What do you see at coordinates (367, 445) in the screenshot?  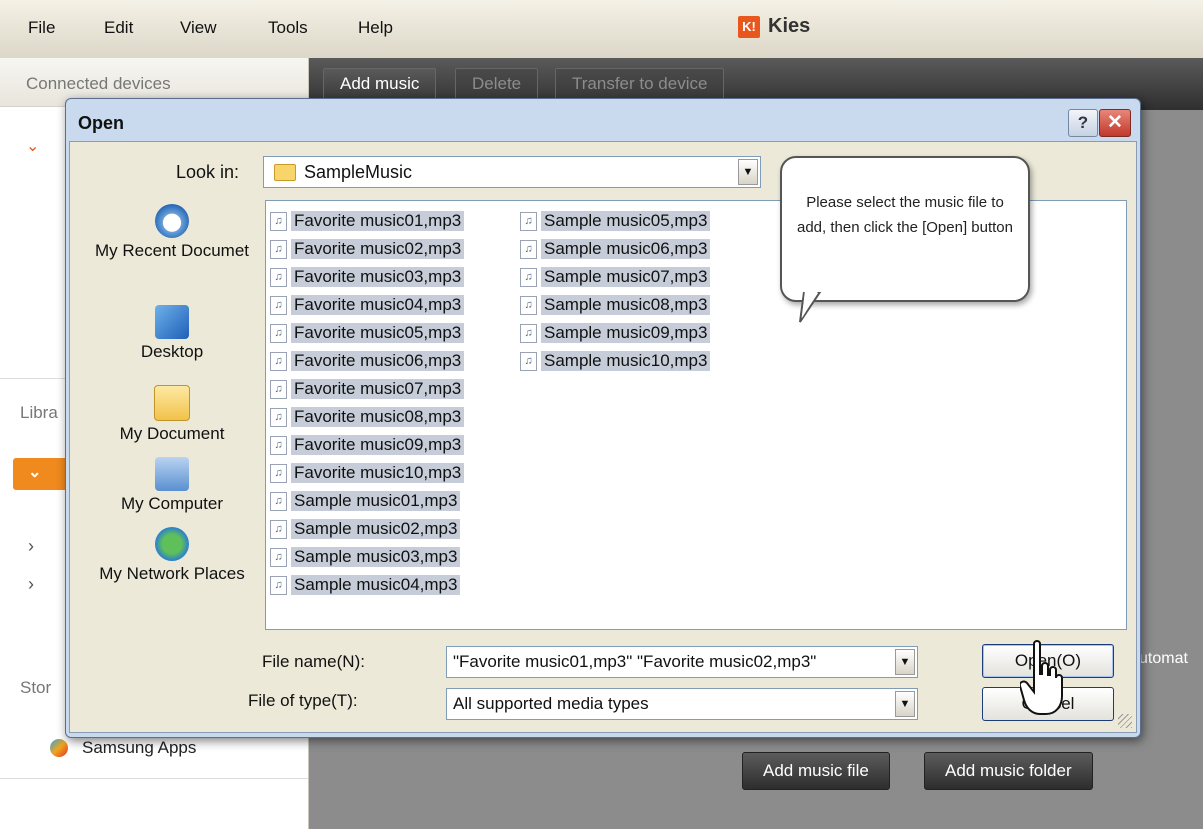 I see `file-item: ♫ Favorite music09,mp3` at bounding box center [367, 445].